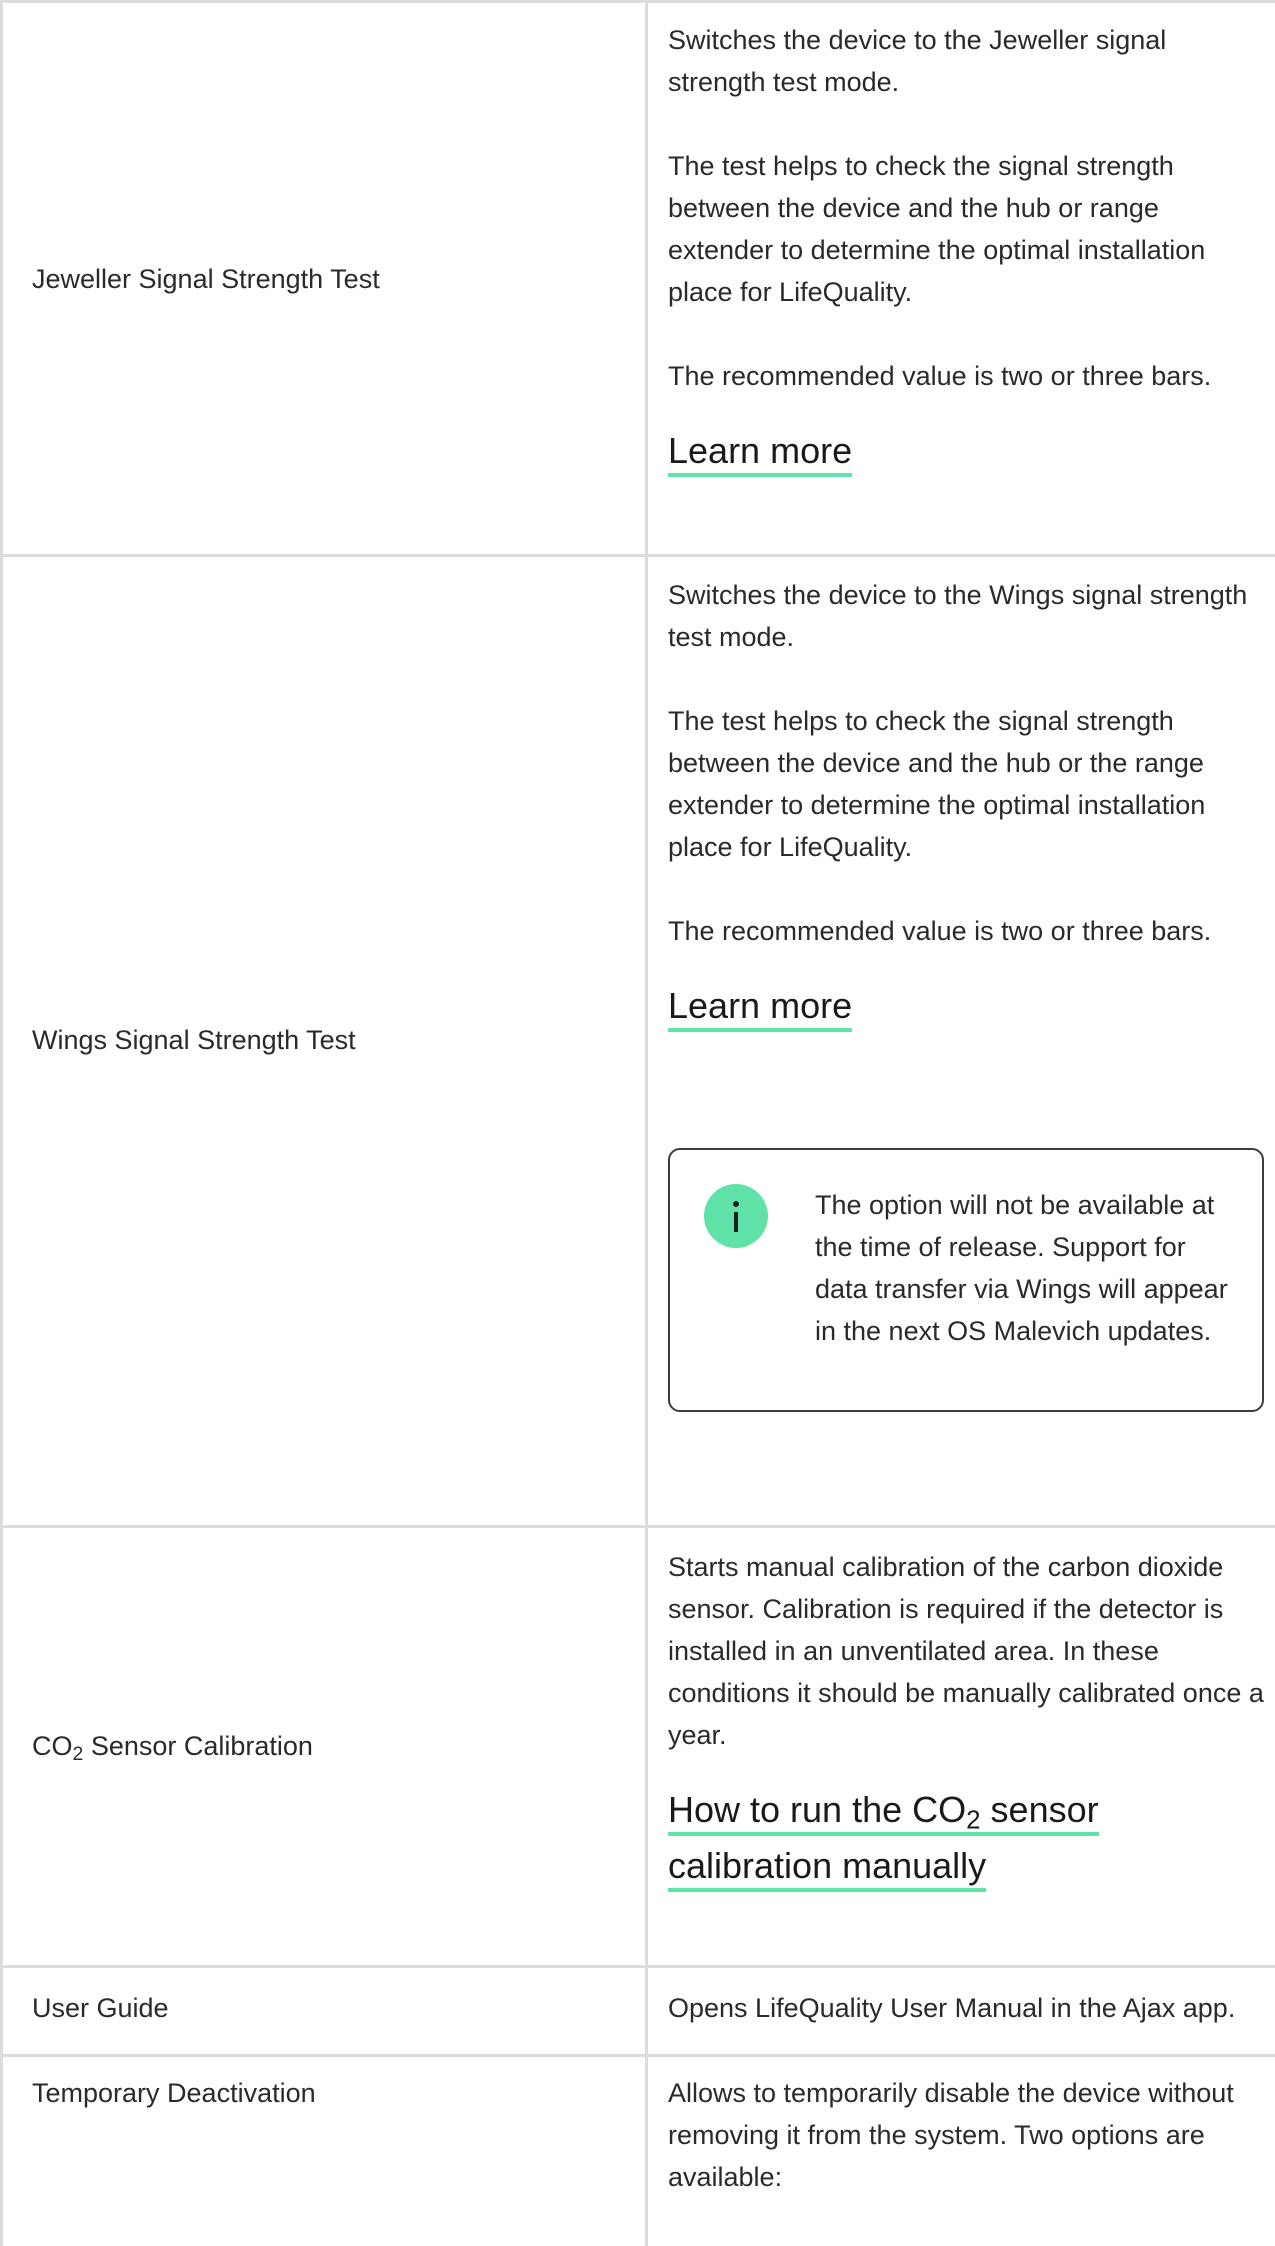  What do you see at coordinates (198, 1746) in the screenshot?
I see `label-text: Sensor Calibration` at bounding box center [198, 1746].